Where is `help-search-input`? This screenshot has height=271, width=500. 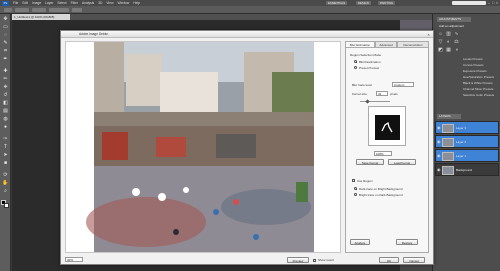
help-search-input is located at coordinates (469, 3).